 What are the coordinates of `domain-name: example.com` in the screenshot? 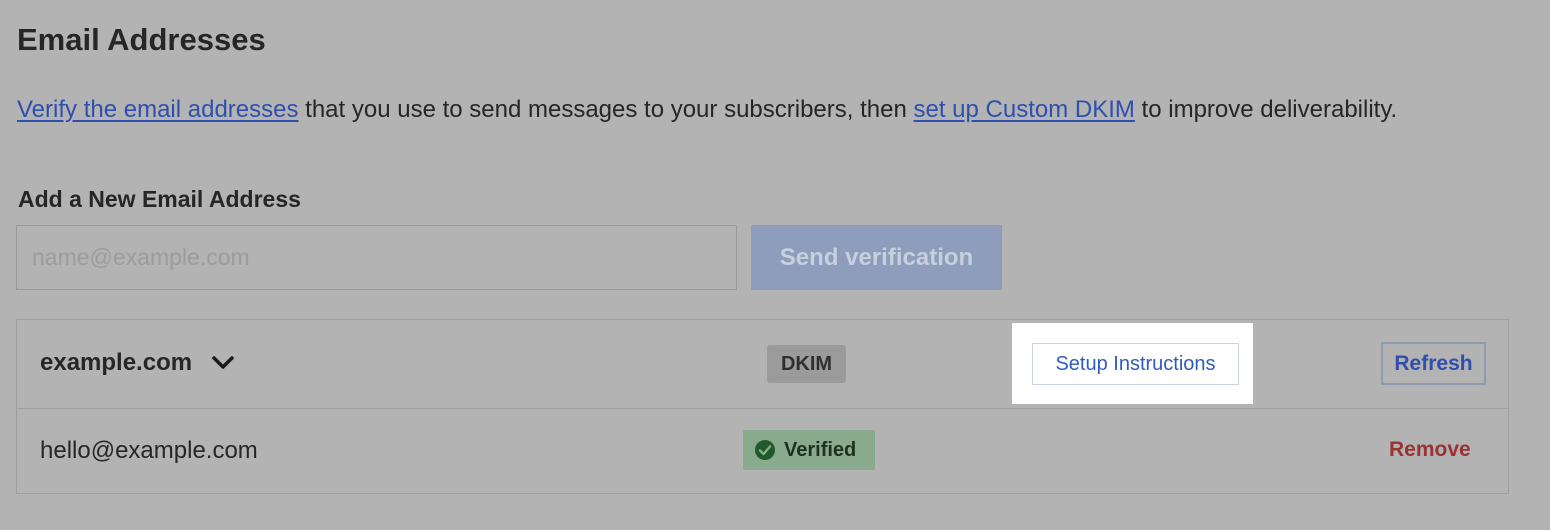 It's located at (116, 362).